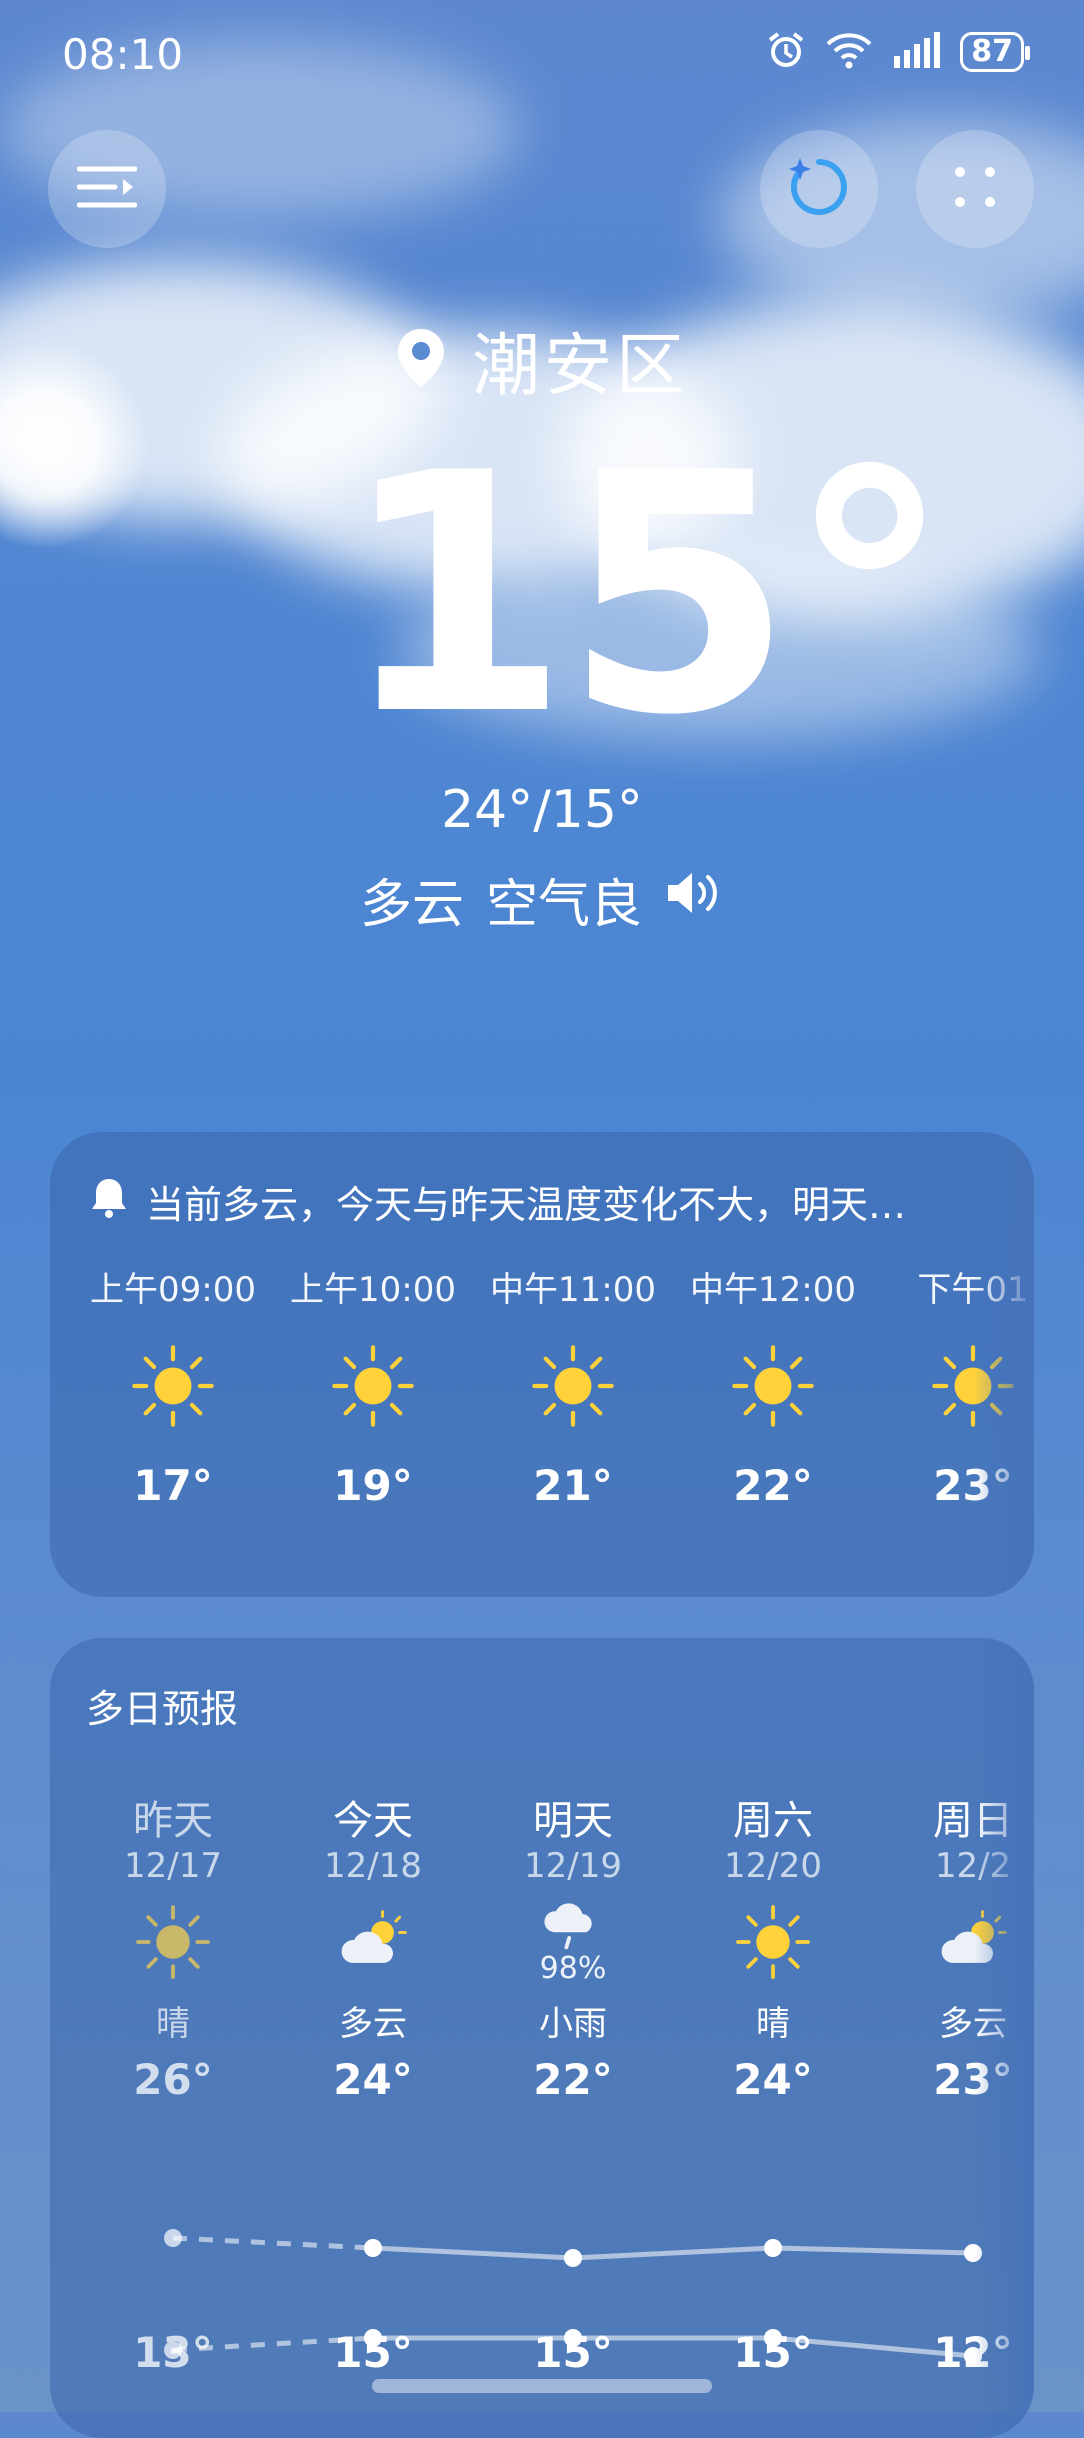  Describe the element at coordinates (542, 55) in the screenshot. I see `status-bar: 08:10 87` at that location.